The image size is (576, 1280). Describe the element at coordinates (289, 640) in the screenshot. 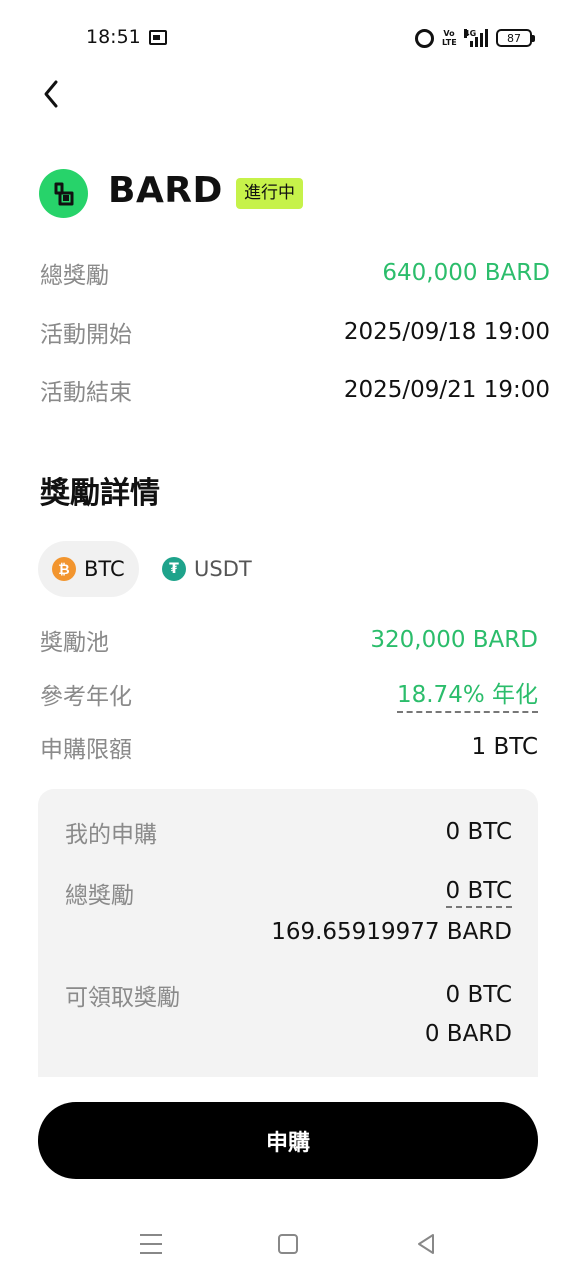

I see `pool-row: 獎勵池 320,000 BARD` at that location.